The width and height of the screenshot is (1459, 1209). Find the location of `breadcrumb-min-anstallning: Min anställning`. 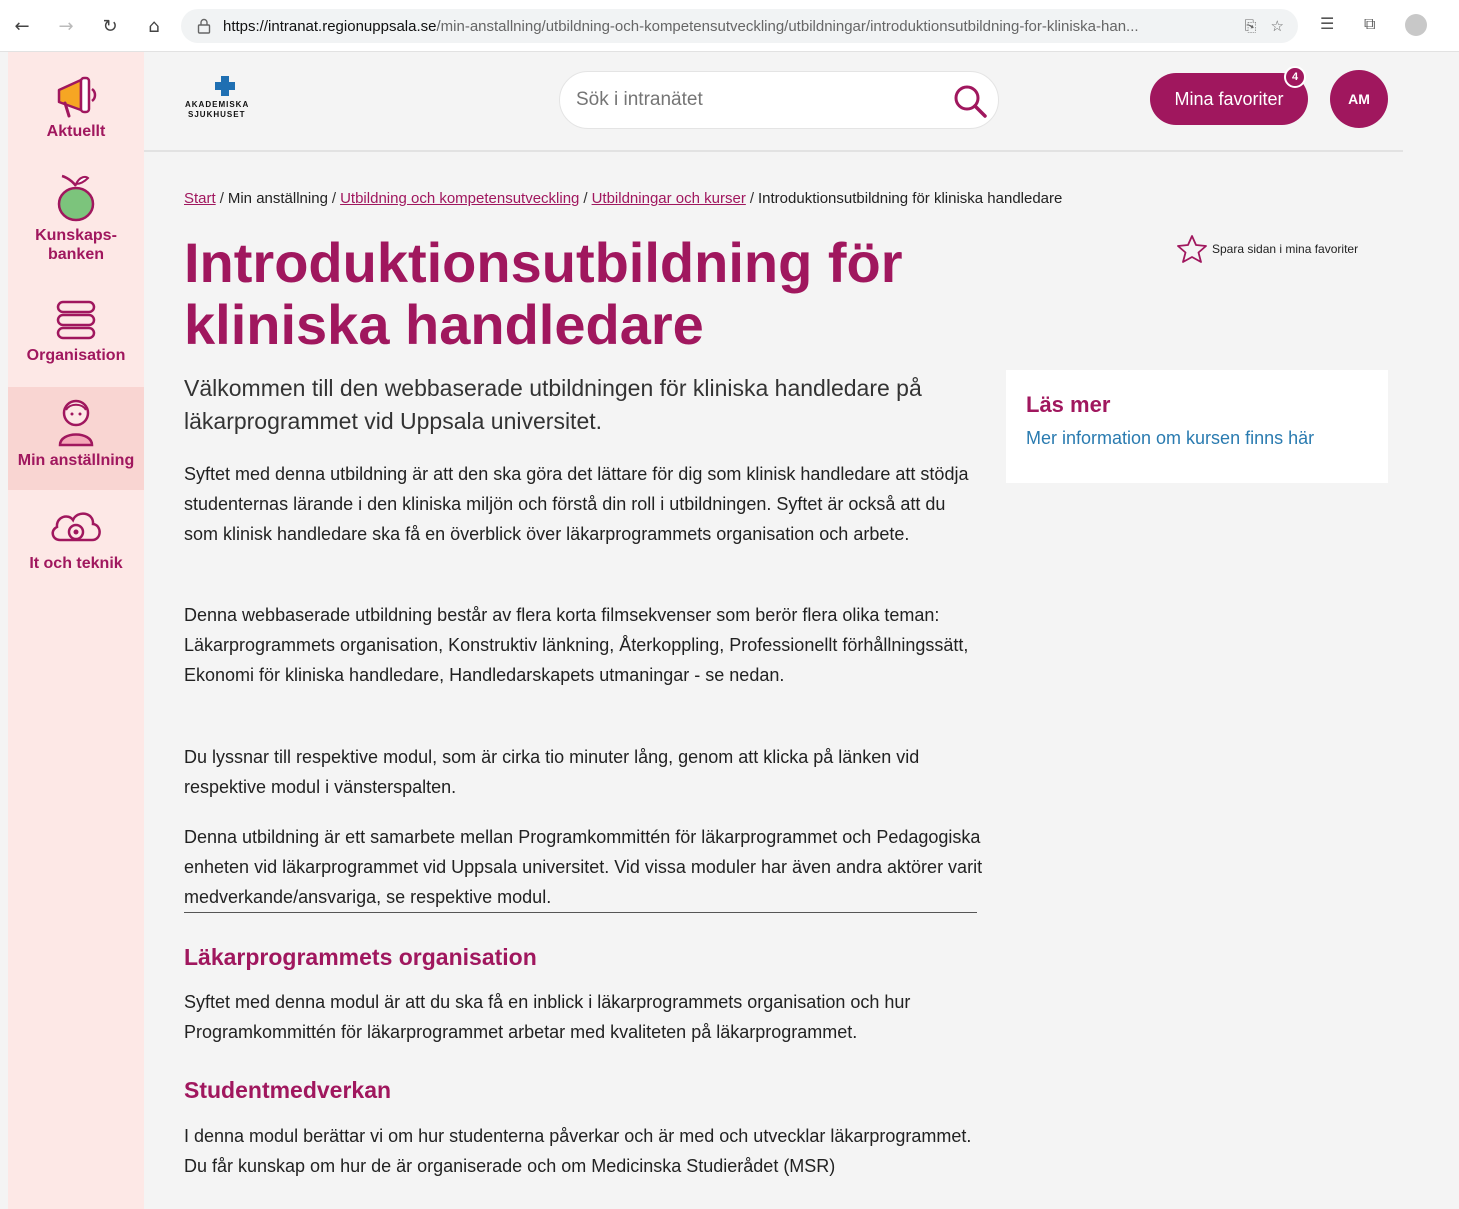

breadcrumb-min-anstallning: Min anställning is located at coordinates (277, 198).